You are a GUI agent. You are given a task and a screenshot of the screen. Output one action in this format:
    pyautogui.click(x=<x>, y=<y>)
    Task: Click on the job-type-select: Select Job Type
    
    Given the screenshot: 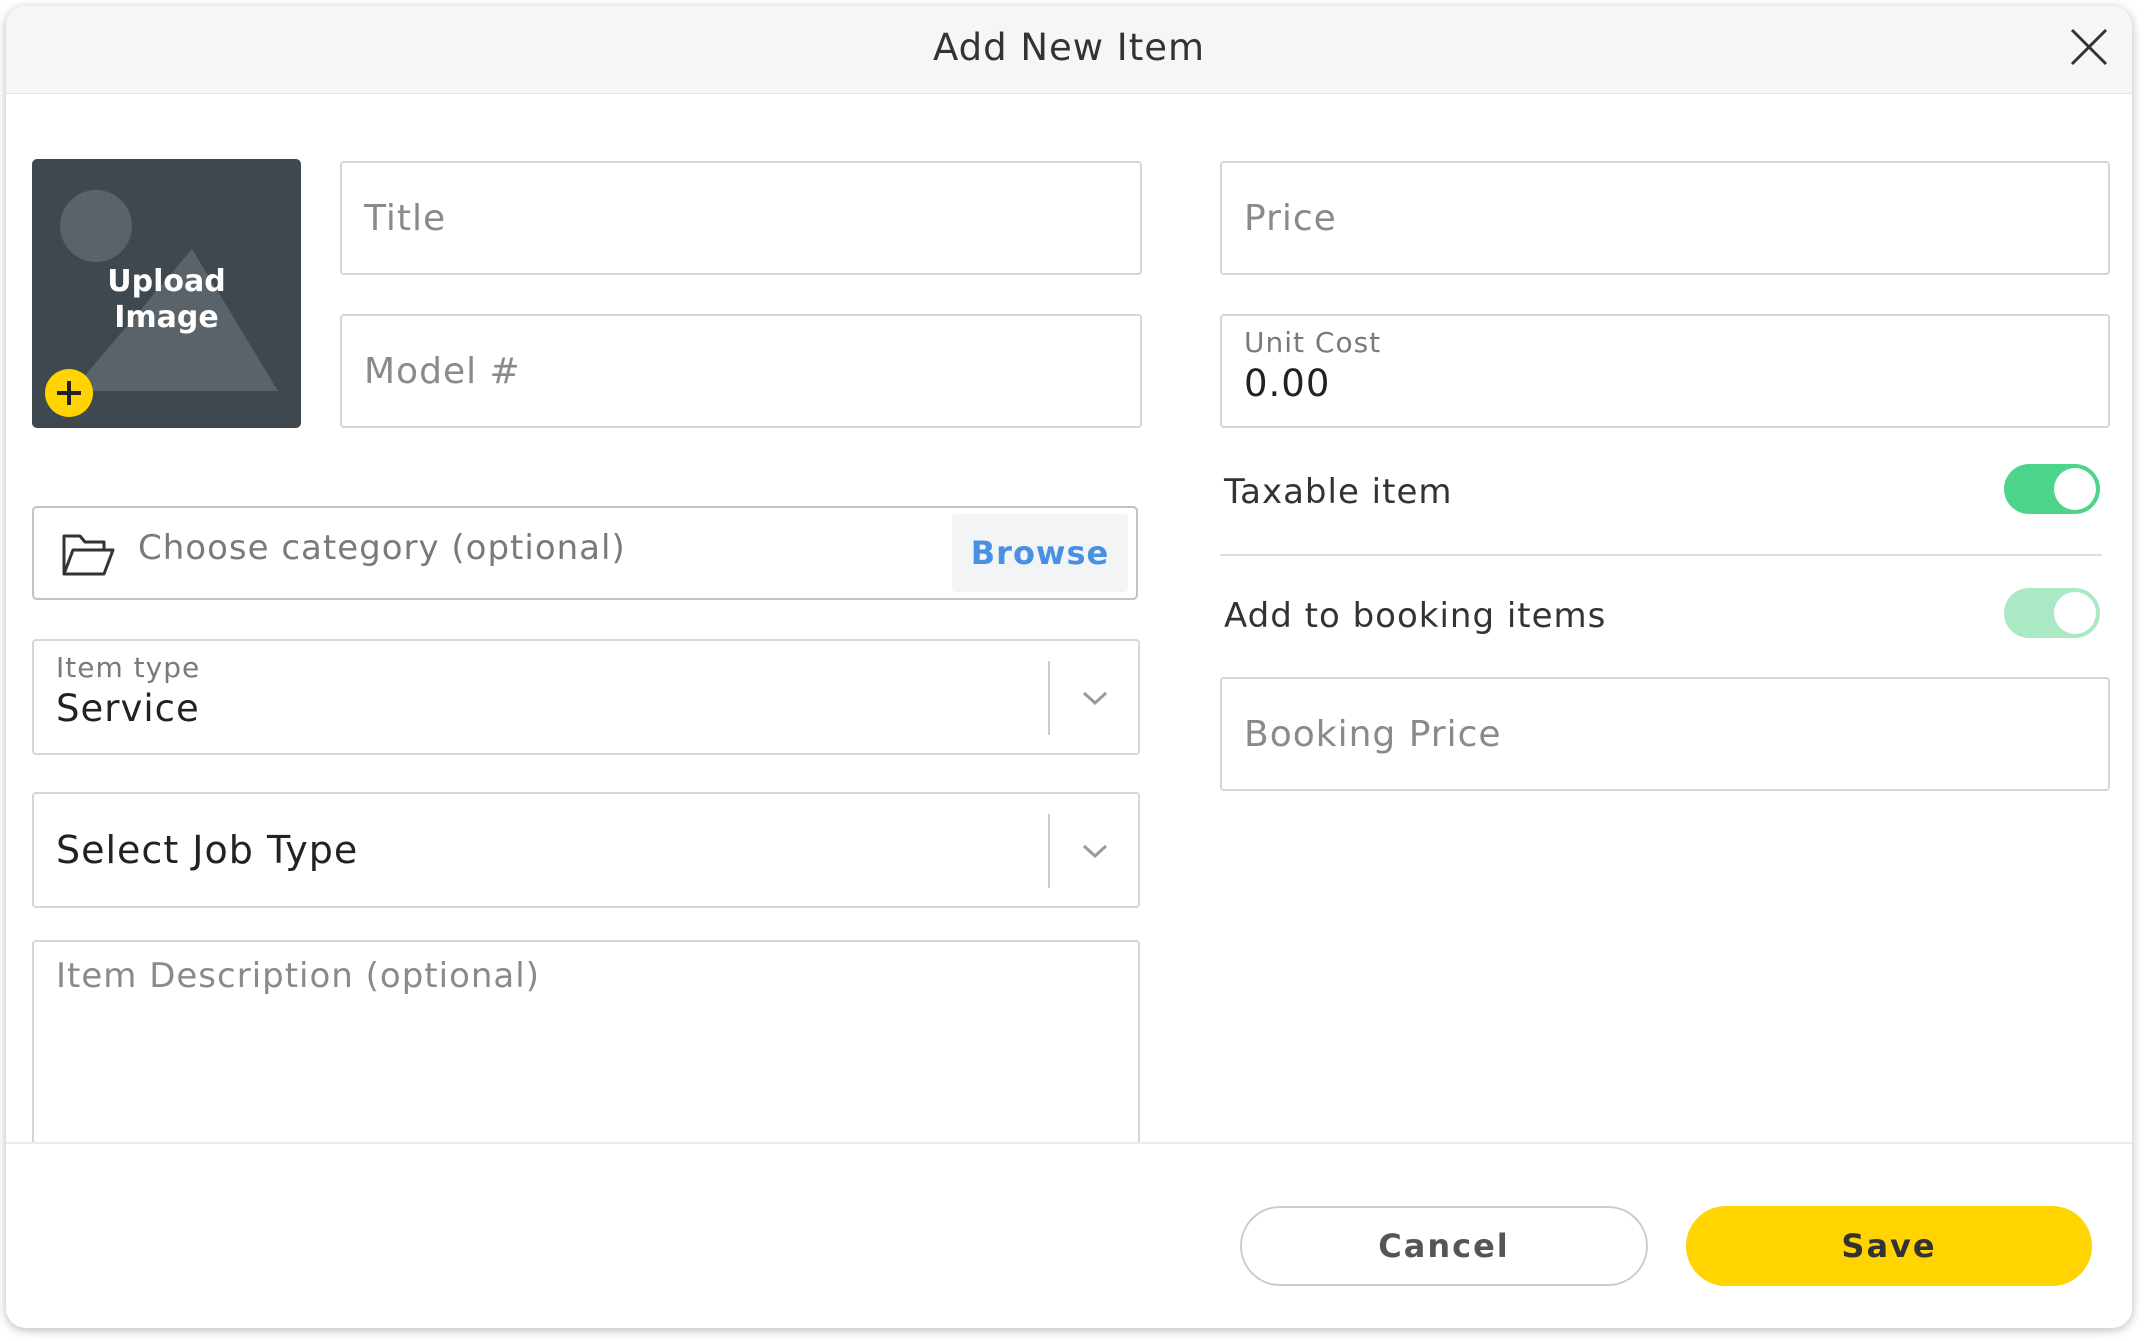 What is the action you would take?
    pyautogui.click(x=586, y=850)
    